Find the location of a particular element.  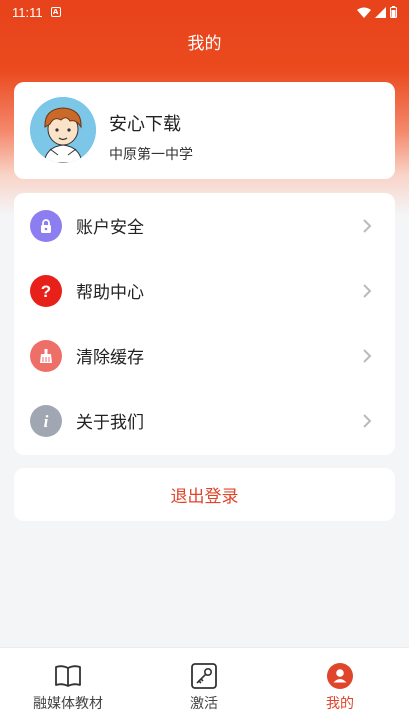

status-icons is located at coordinates (377, 12).